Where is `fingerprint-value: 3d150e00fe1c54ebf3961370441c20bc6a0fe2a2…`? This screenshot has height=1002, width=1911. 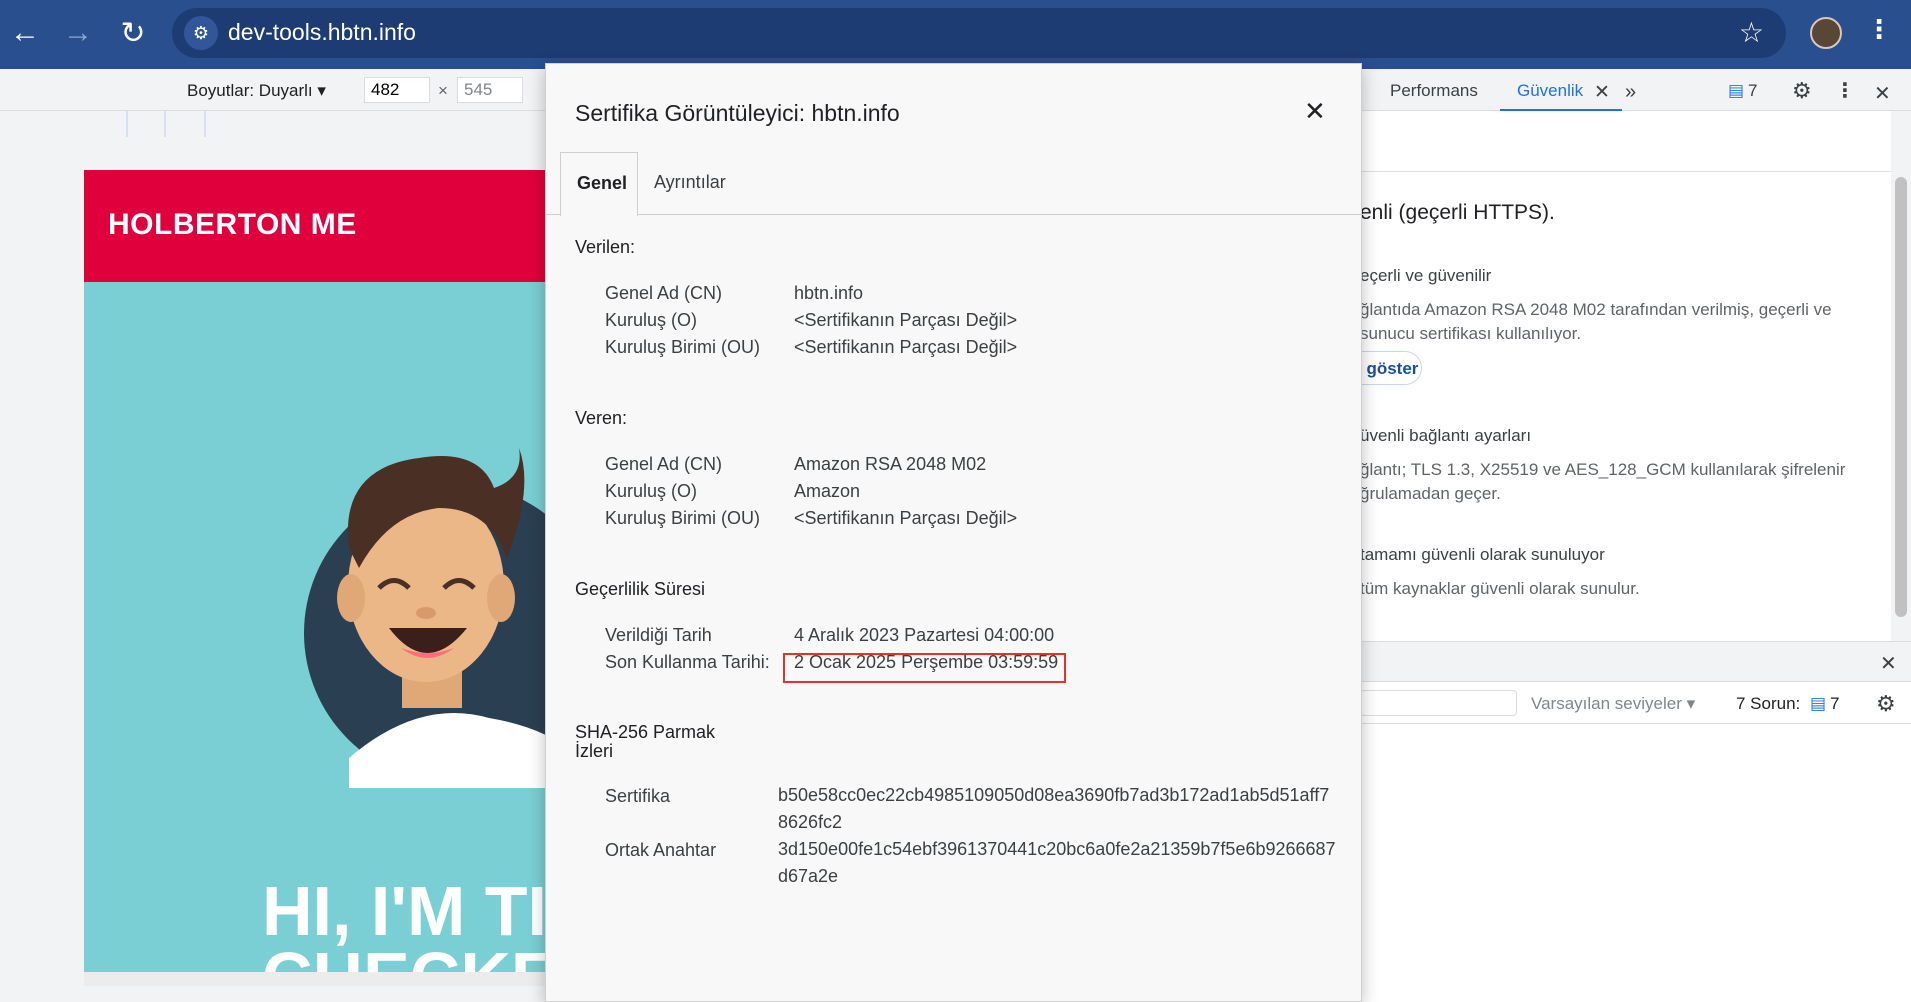 fingerprint-value: 3d150e00fe1c54ebf3961370441c20bc6a0fe2a2… is located at coordinates (1057, 862).